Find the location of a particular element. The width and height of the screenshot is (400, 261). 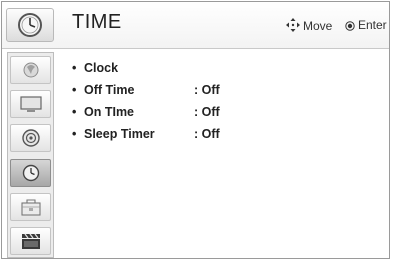

sidebar-item-time is located at coordinates (30, 173).